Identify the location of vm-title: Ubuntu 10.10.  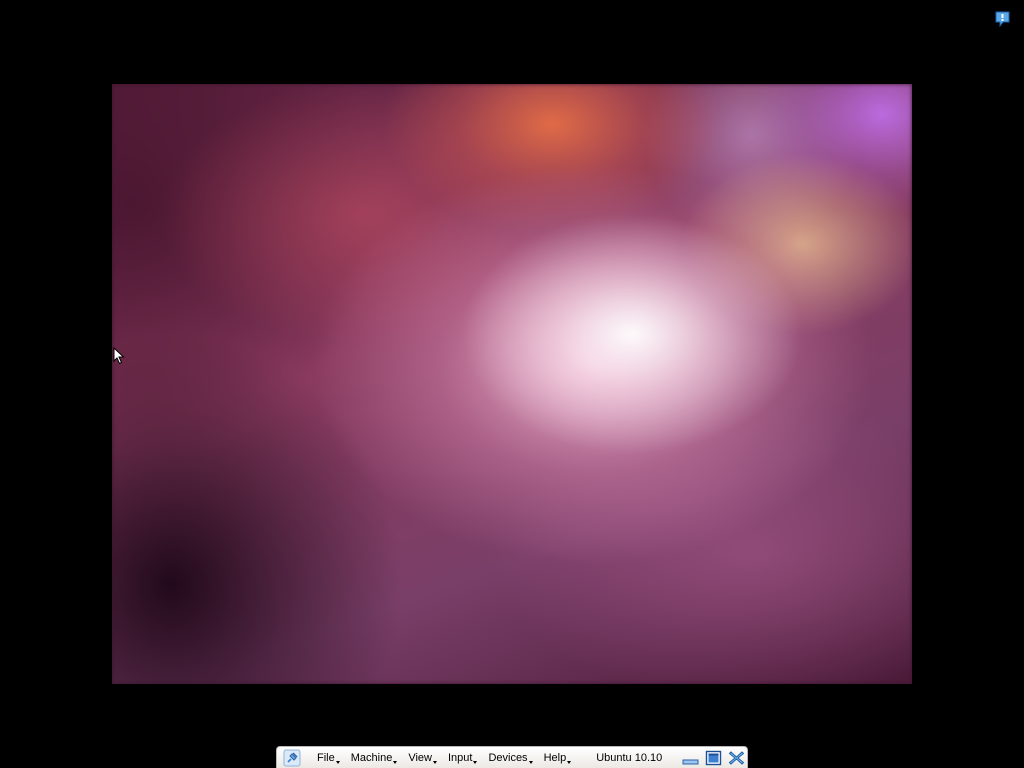
(629, 757).